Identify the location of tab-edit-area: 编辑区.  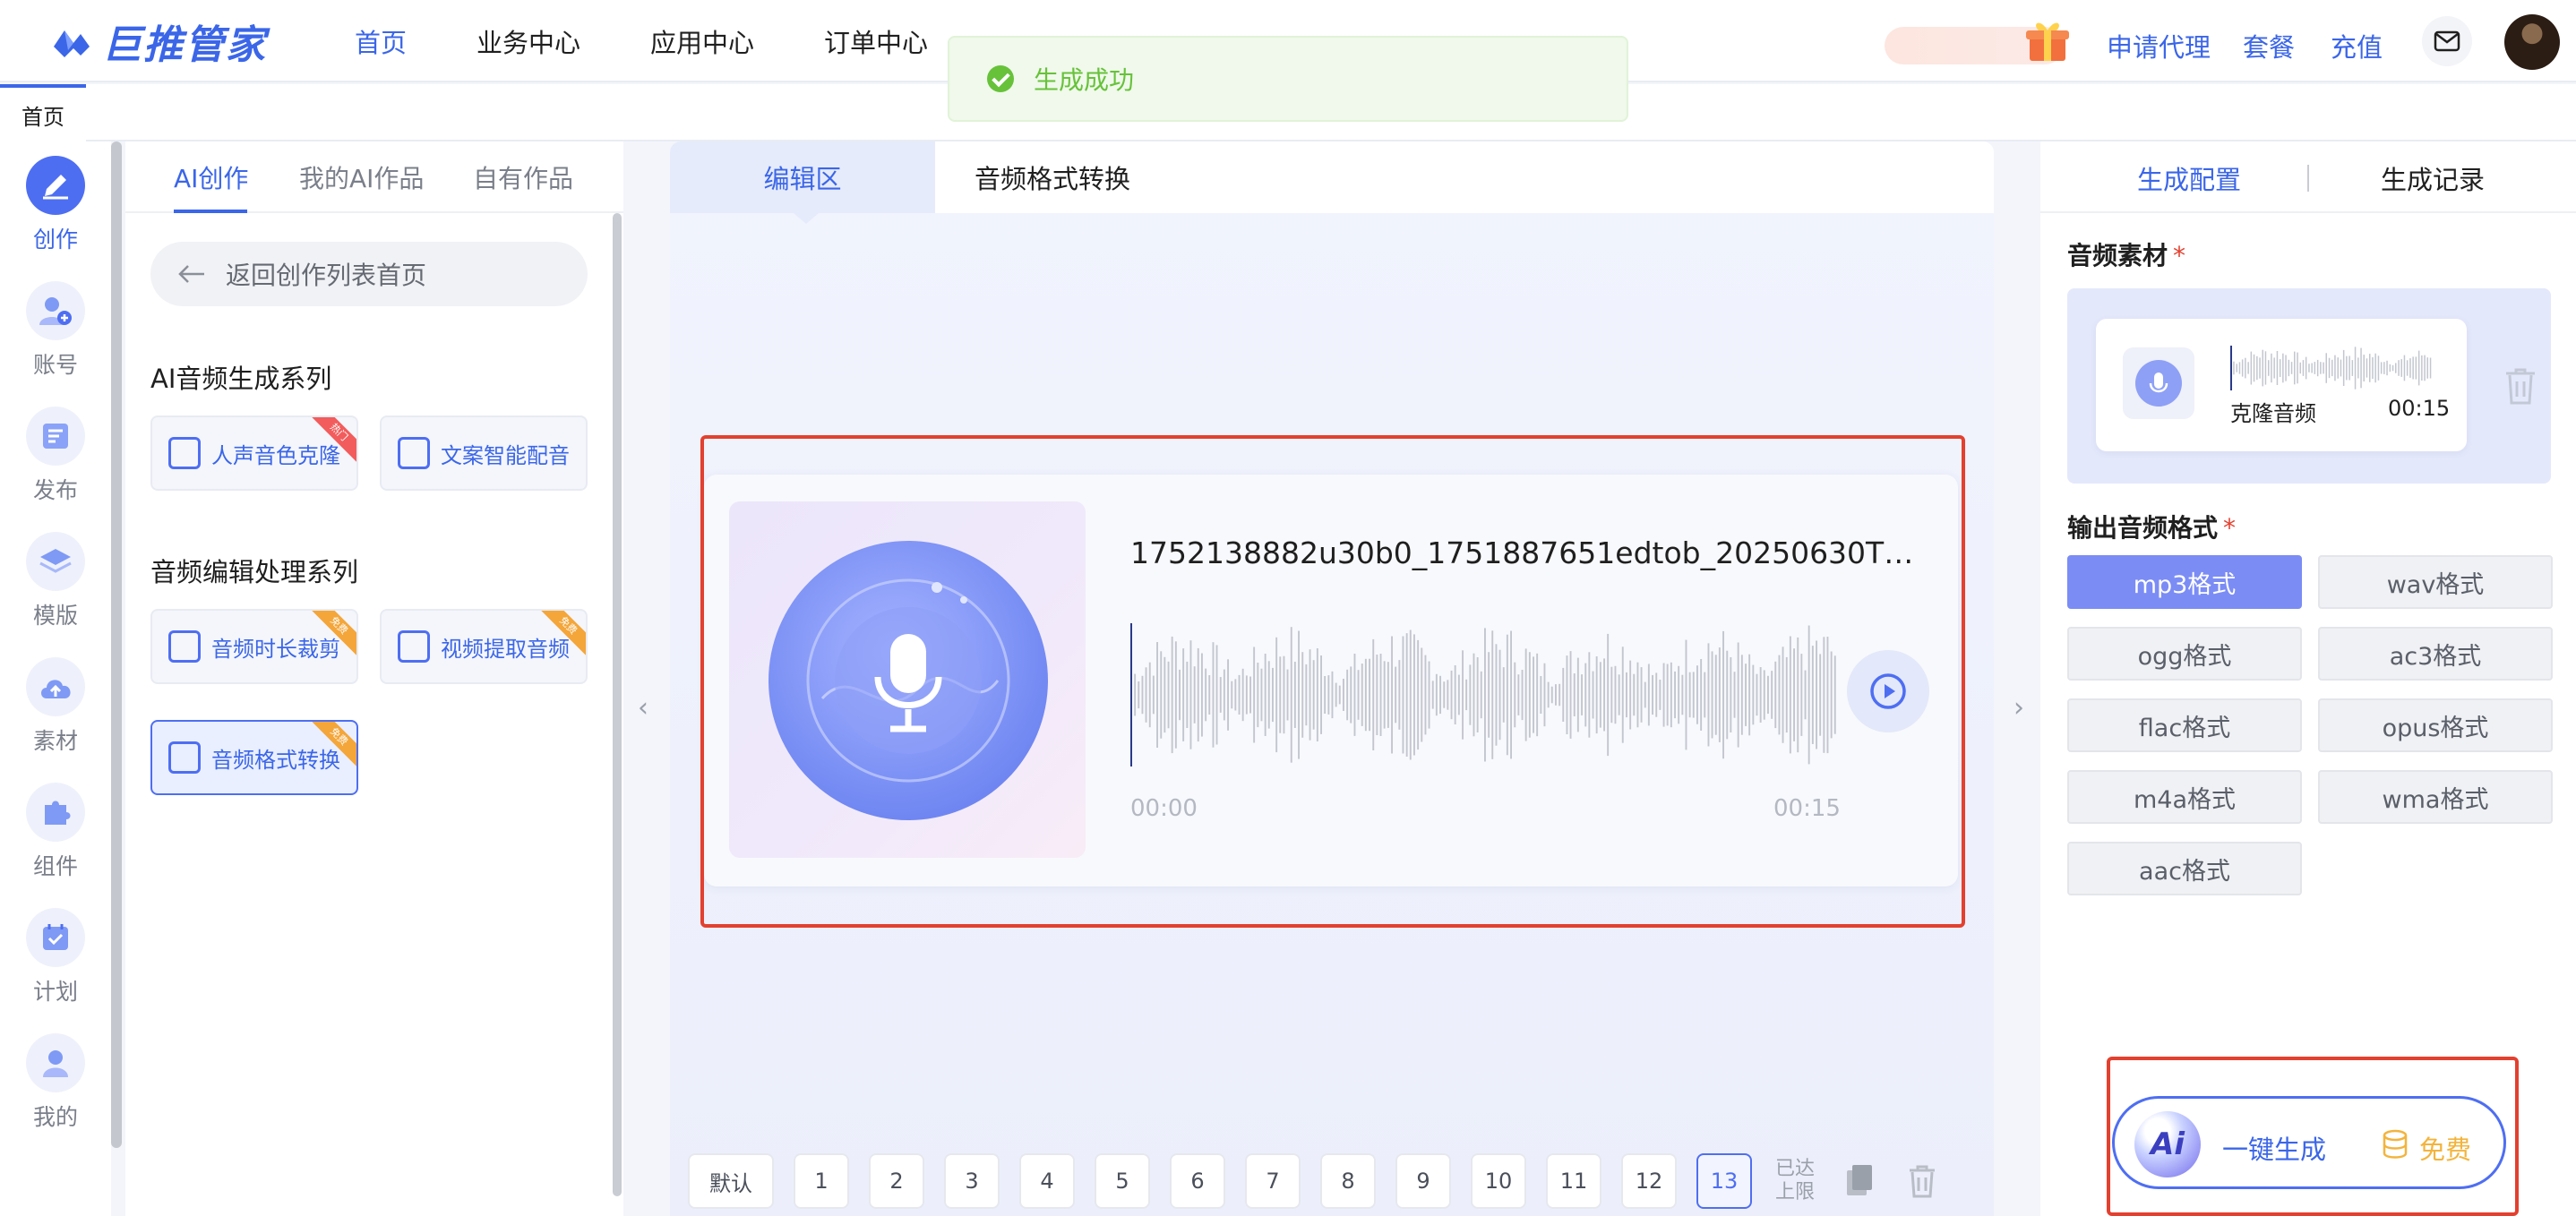
(802, 177).